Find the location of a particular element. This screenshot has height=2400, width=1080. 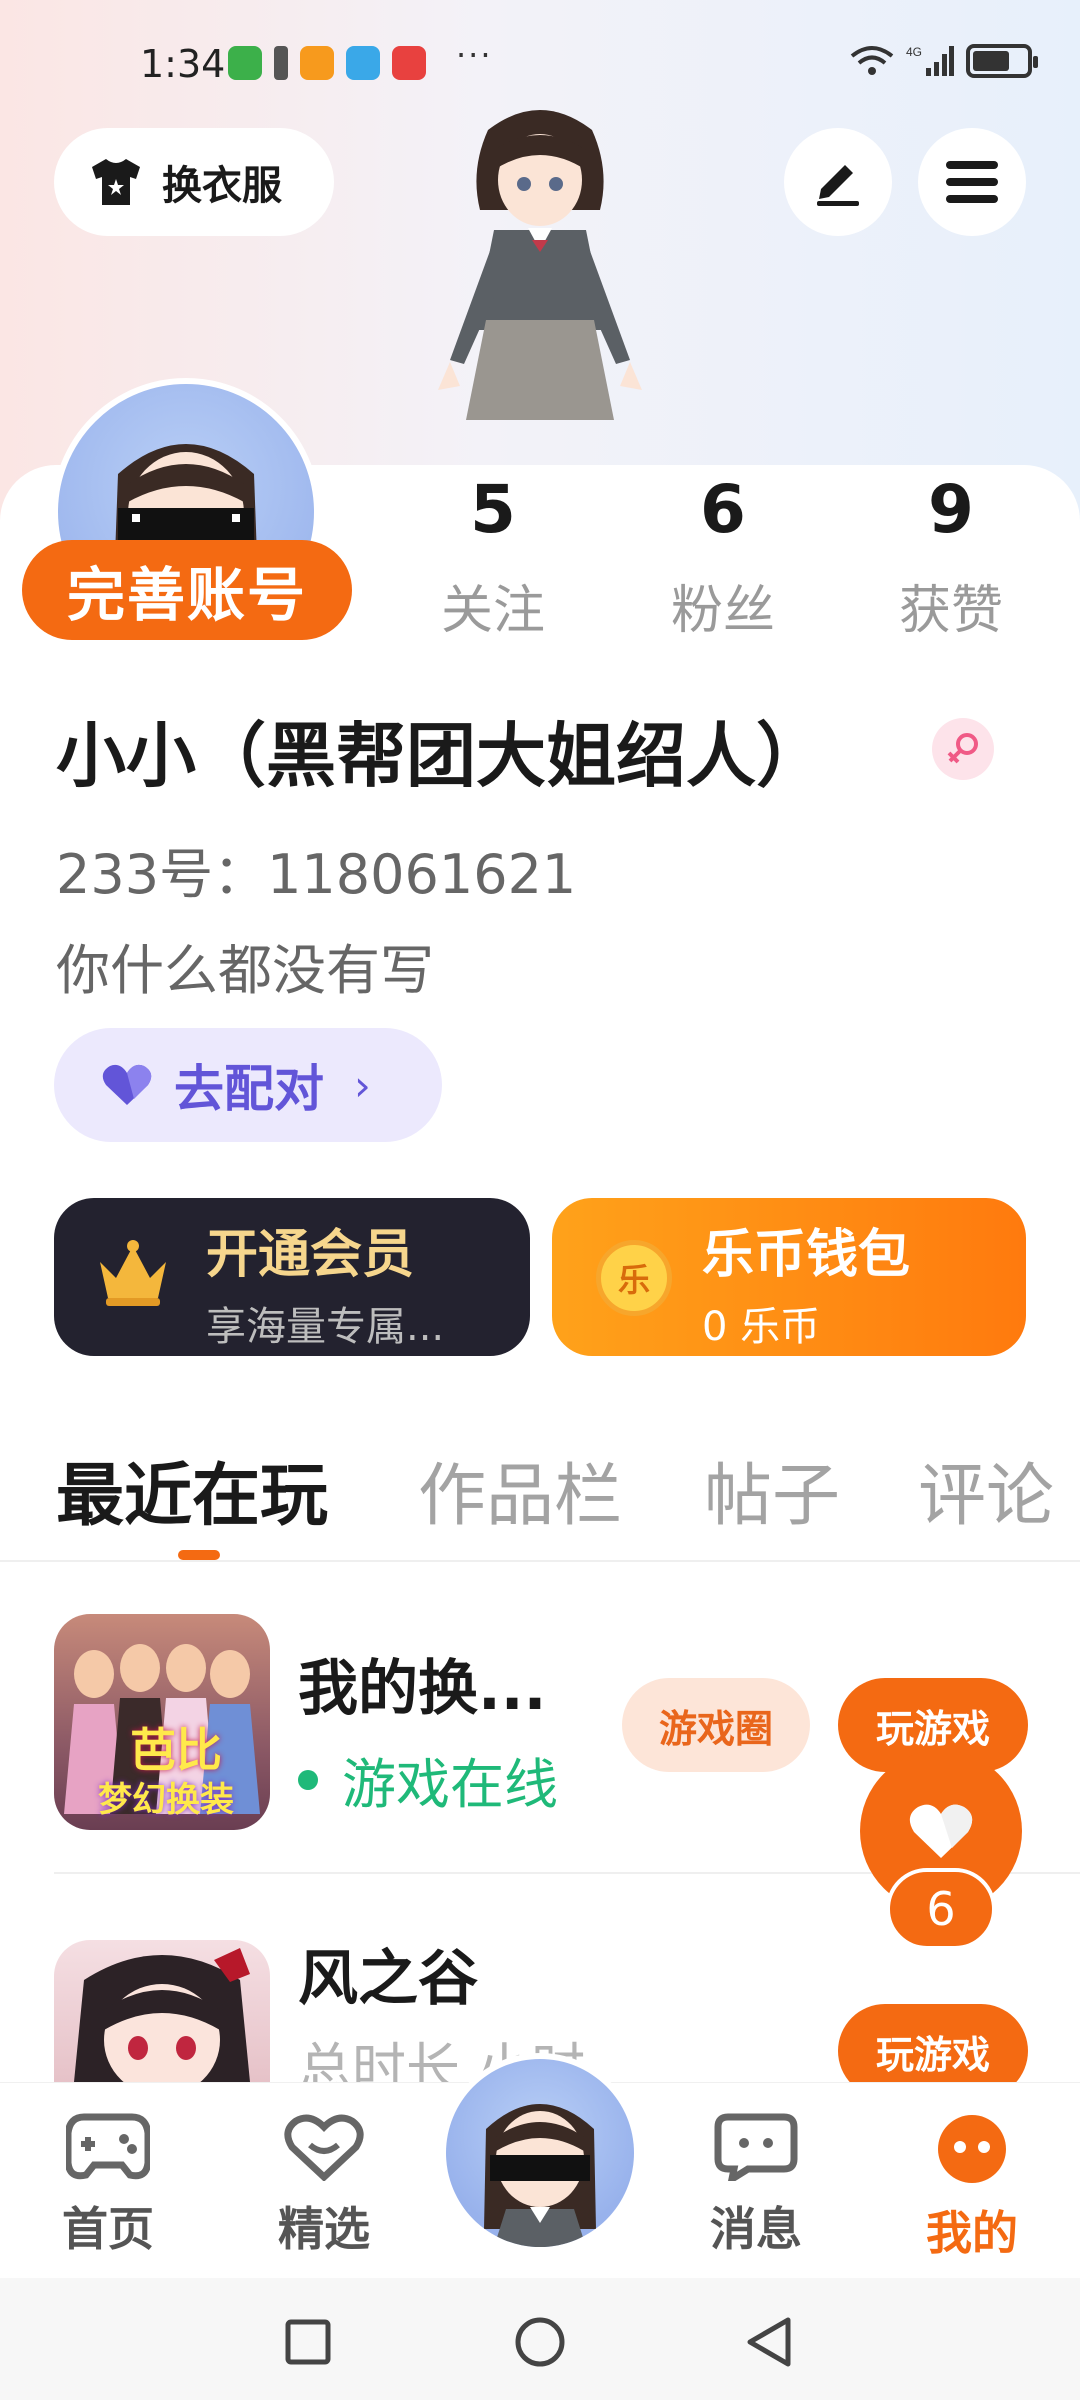

bottom-navigation: 首页 精选 消息 我的 is located at coordinates (540, 2165).